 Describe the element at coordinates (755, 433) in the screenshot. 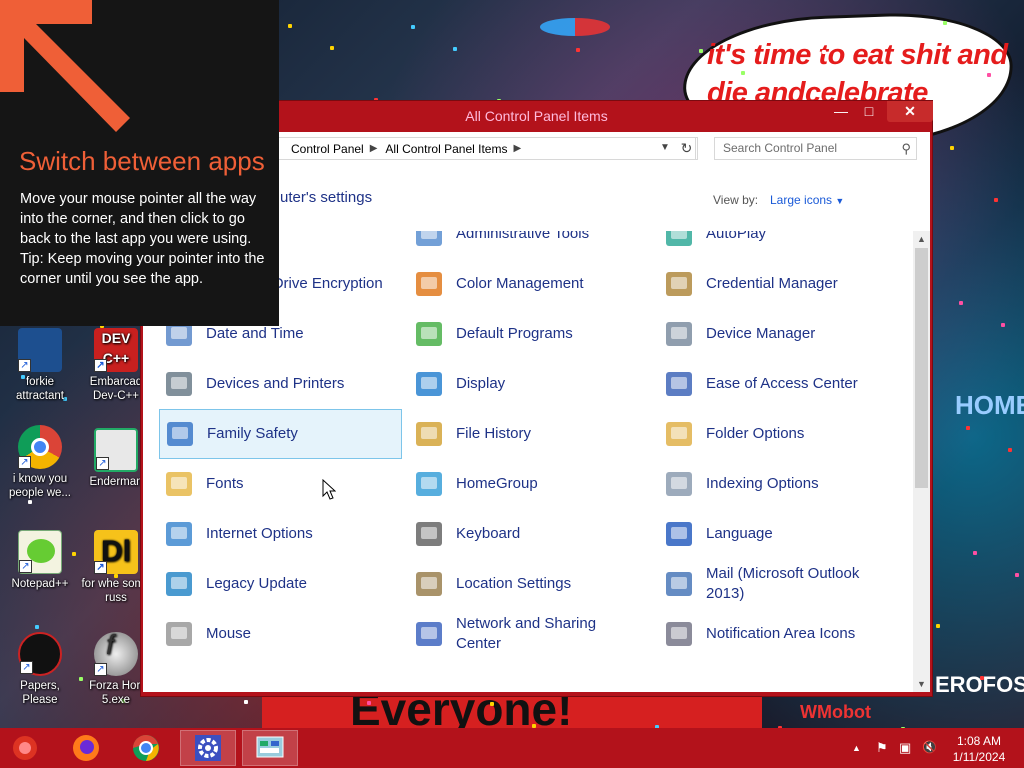

I see `cp-item-label: Folder Options` at that location.